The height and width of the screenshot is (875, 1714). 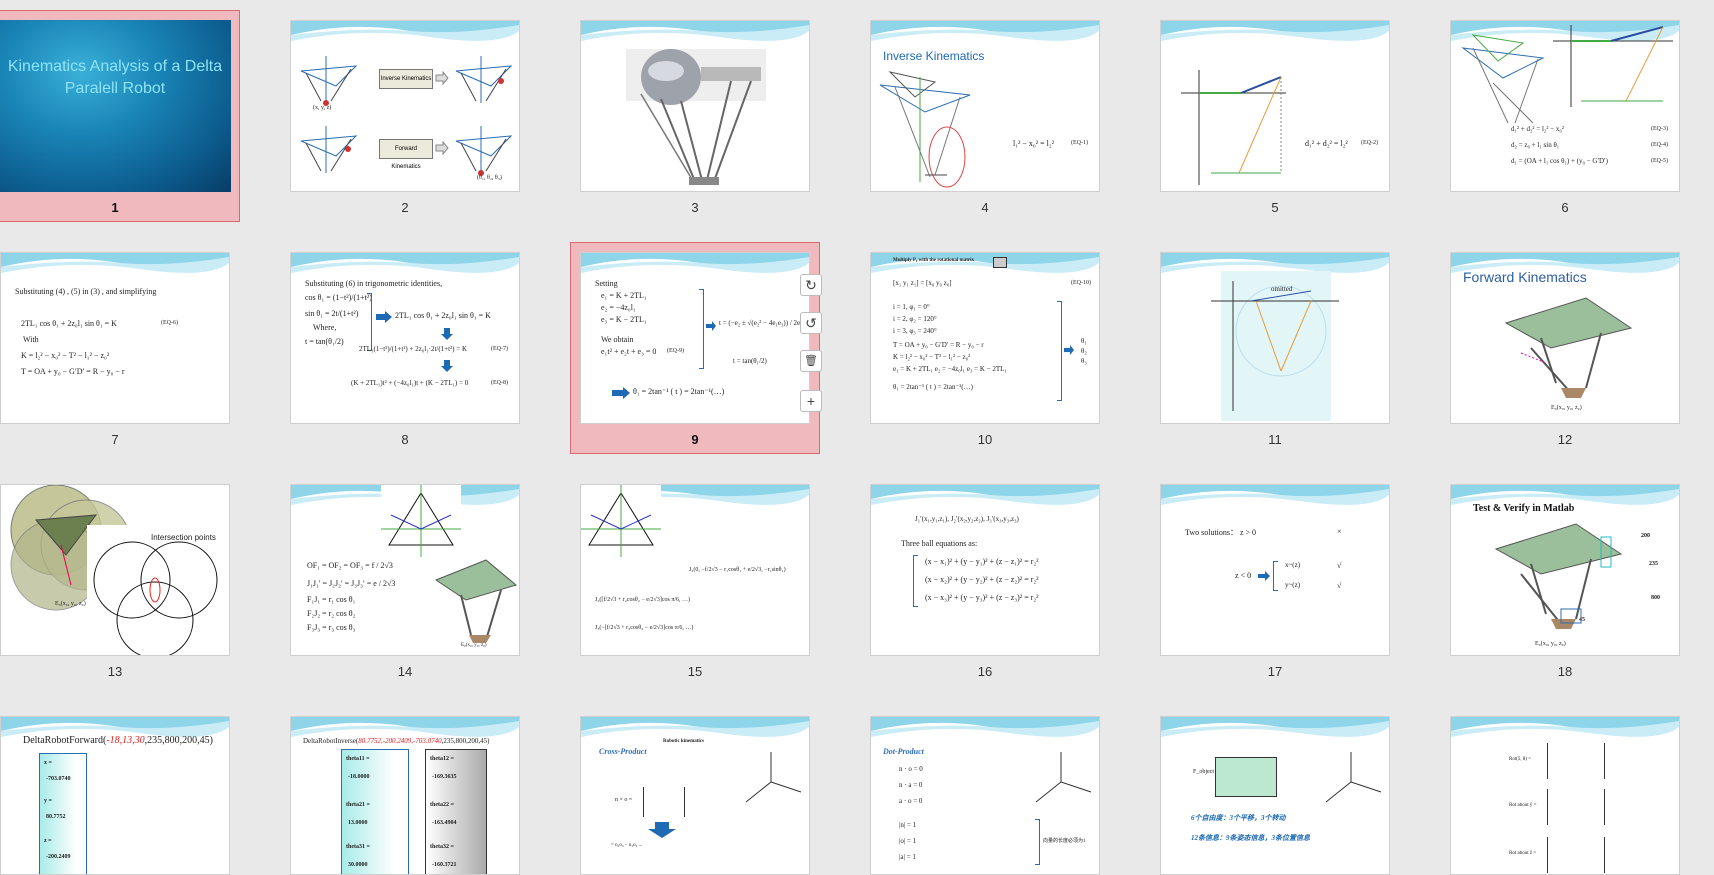 I want to click on slide-title: Inverse Kinematics, so click(x=934, y=56).